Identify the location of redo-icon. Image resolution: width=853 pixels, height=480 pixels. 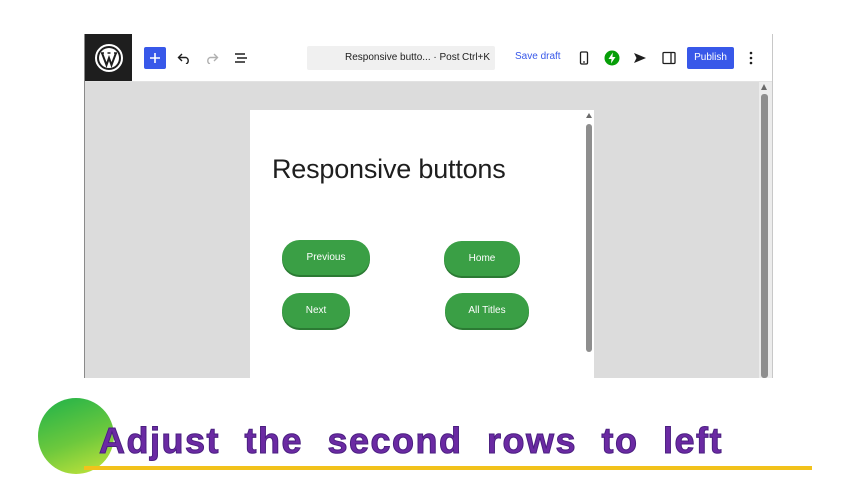
(213, 58).